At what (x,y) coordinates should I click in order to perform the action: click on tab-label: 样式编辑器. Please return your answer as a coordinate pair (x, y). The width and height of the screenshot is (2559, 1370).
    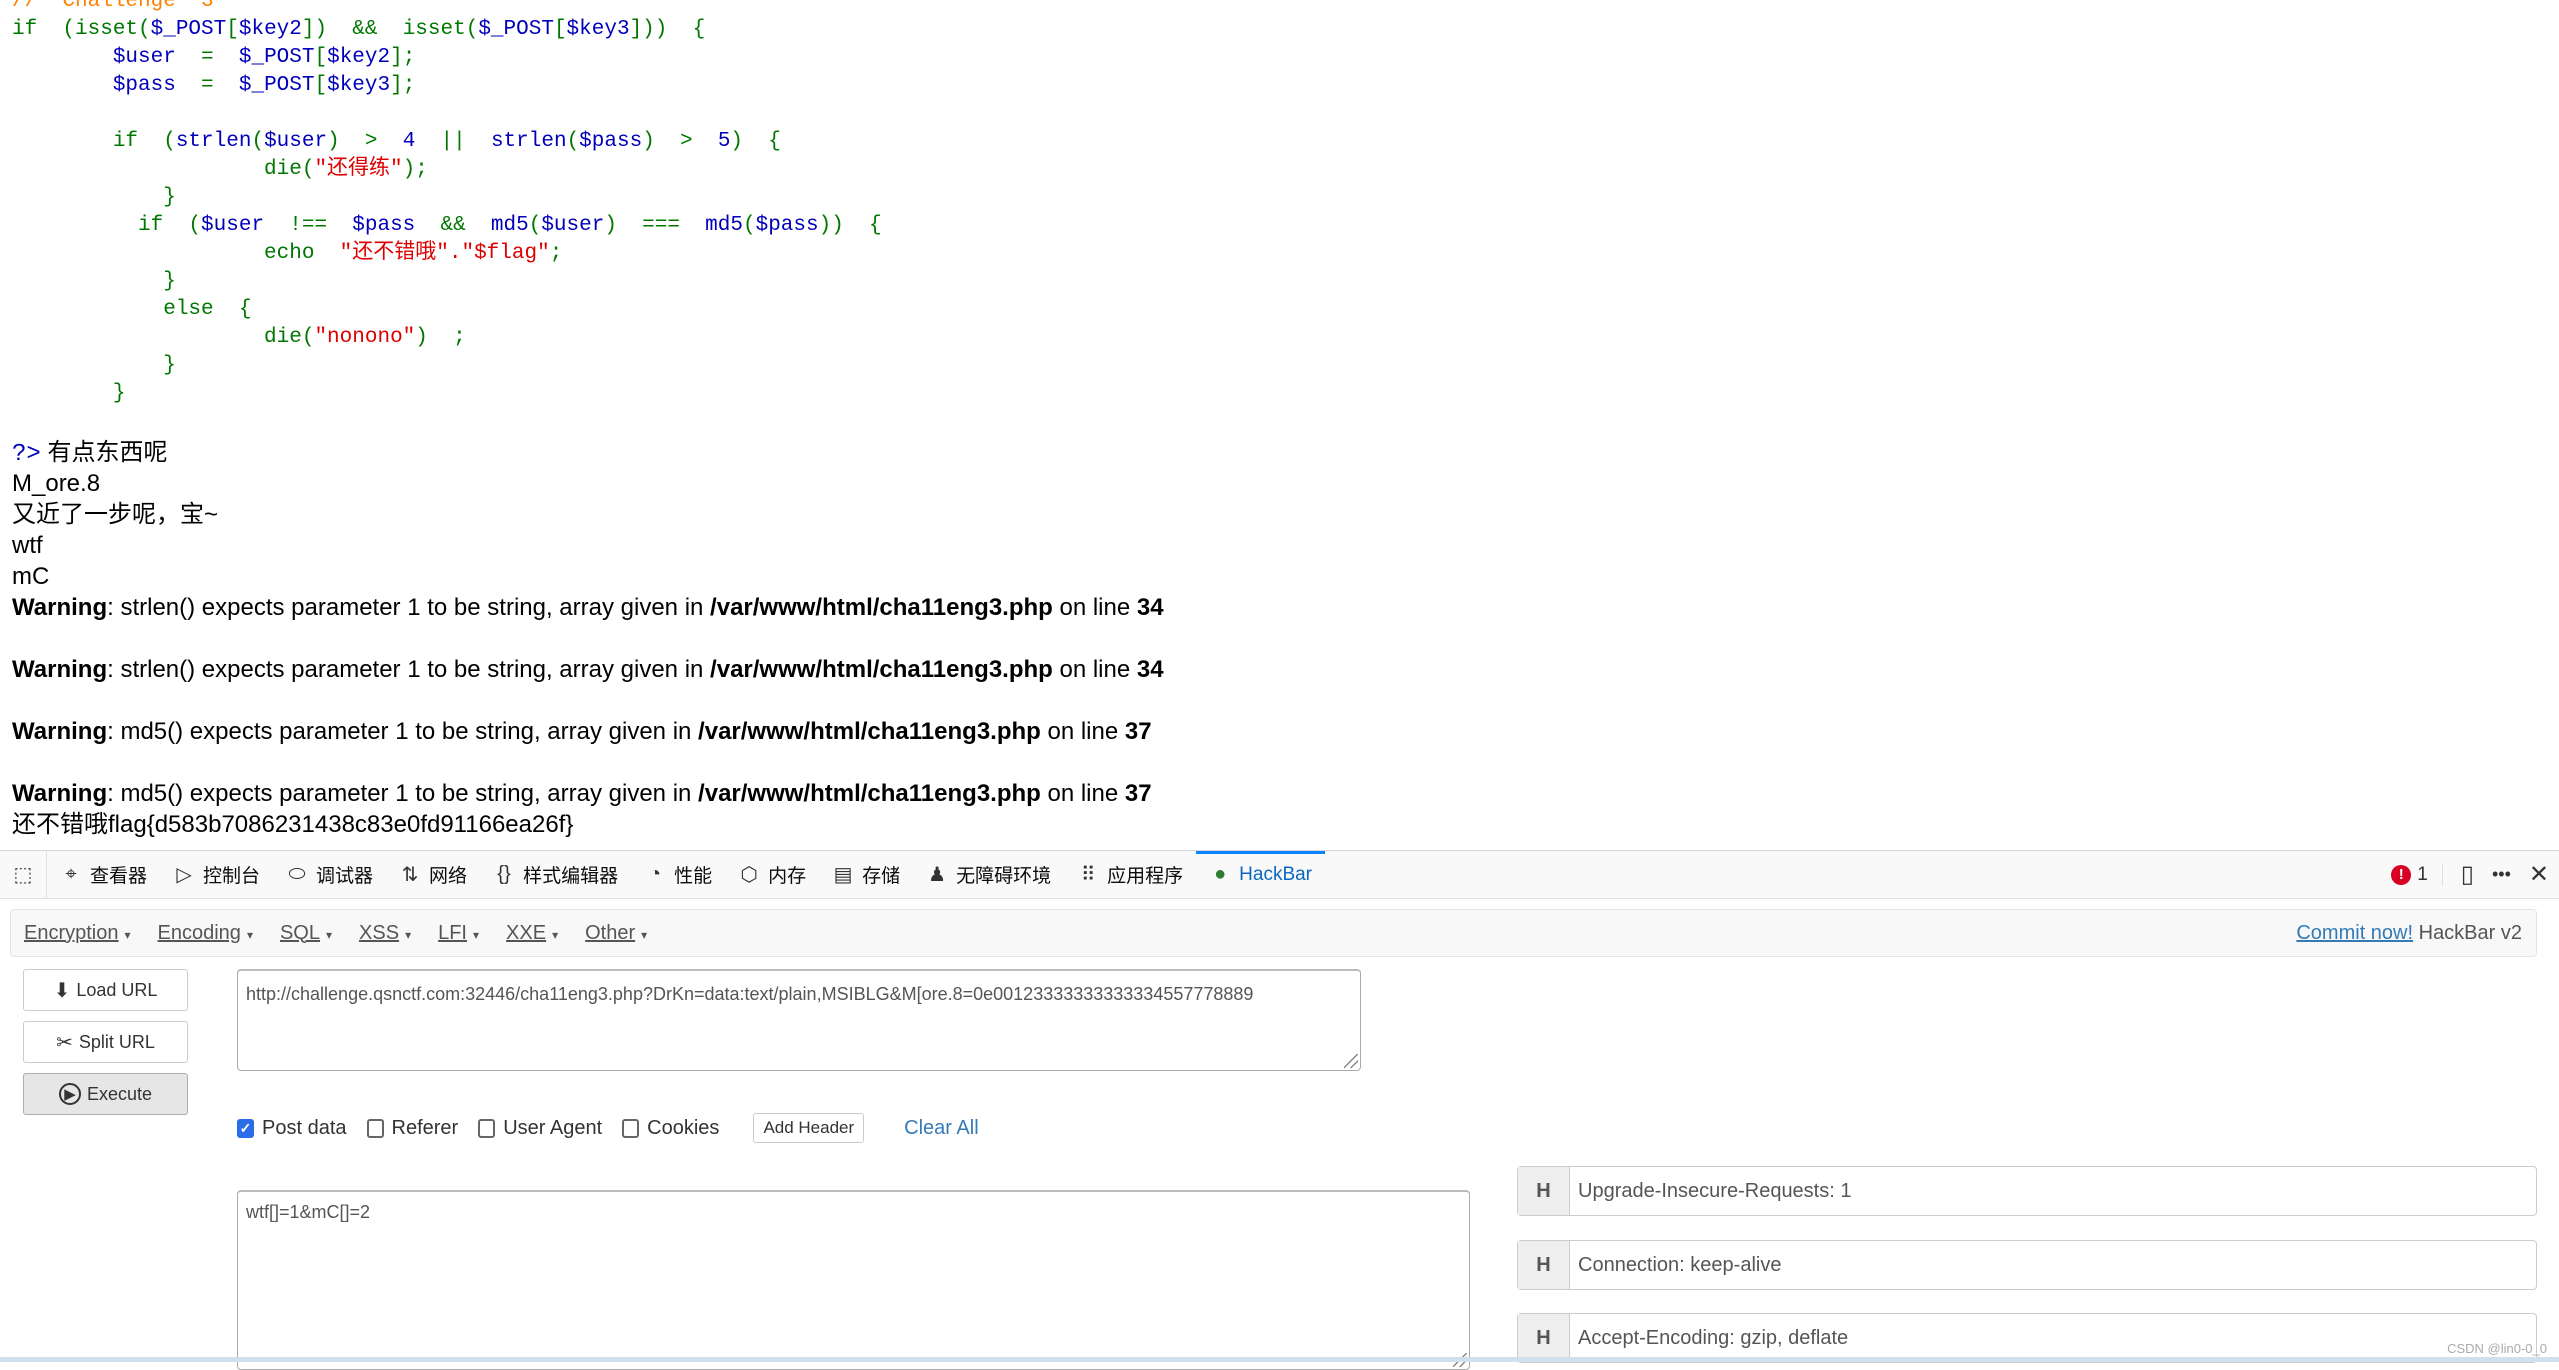
    Looking at the image, I should click on (571, 876).